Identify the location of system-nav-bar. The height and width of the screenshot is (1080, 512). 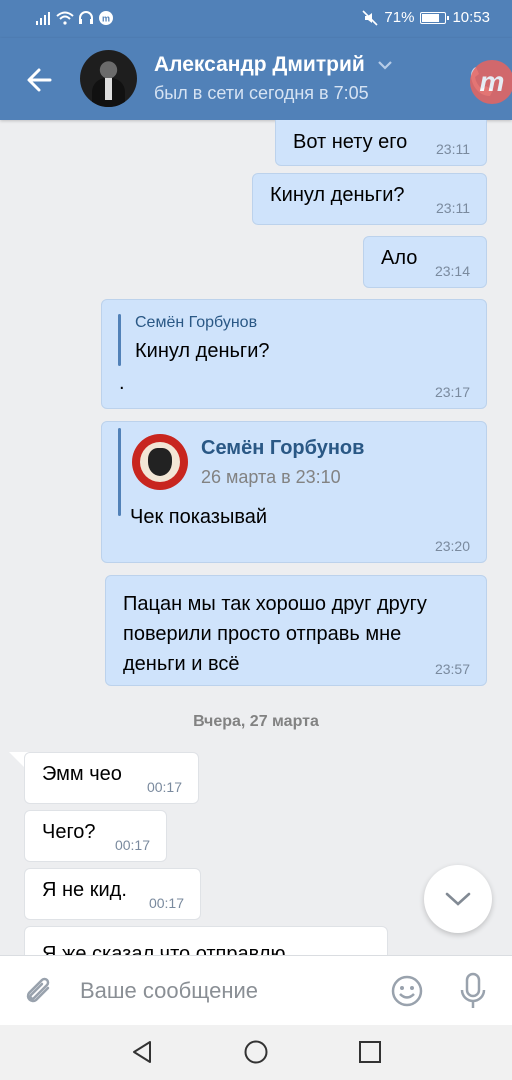
(256, 1052).